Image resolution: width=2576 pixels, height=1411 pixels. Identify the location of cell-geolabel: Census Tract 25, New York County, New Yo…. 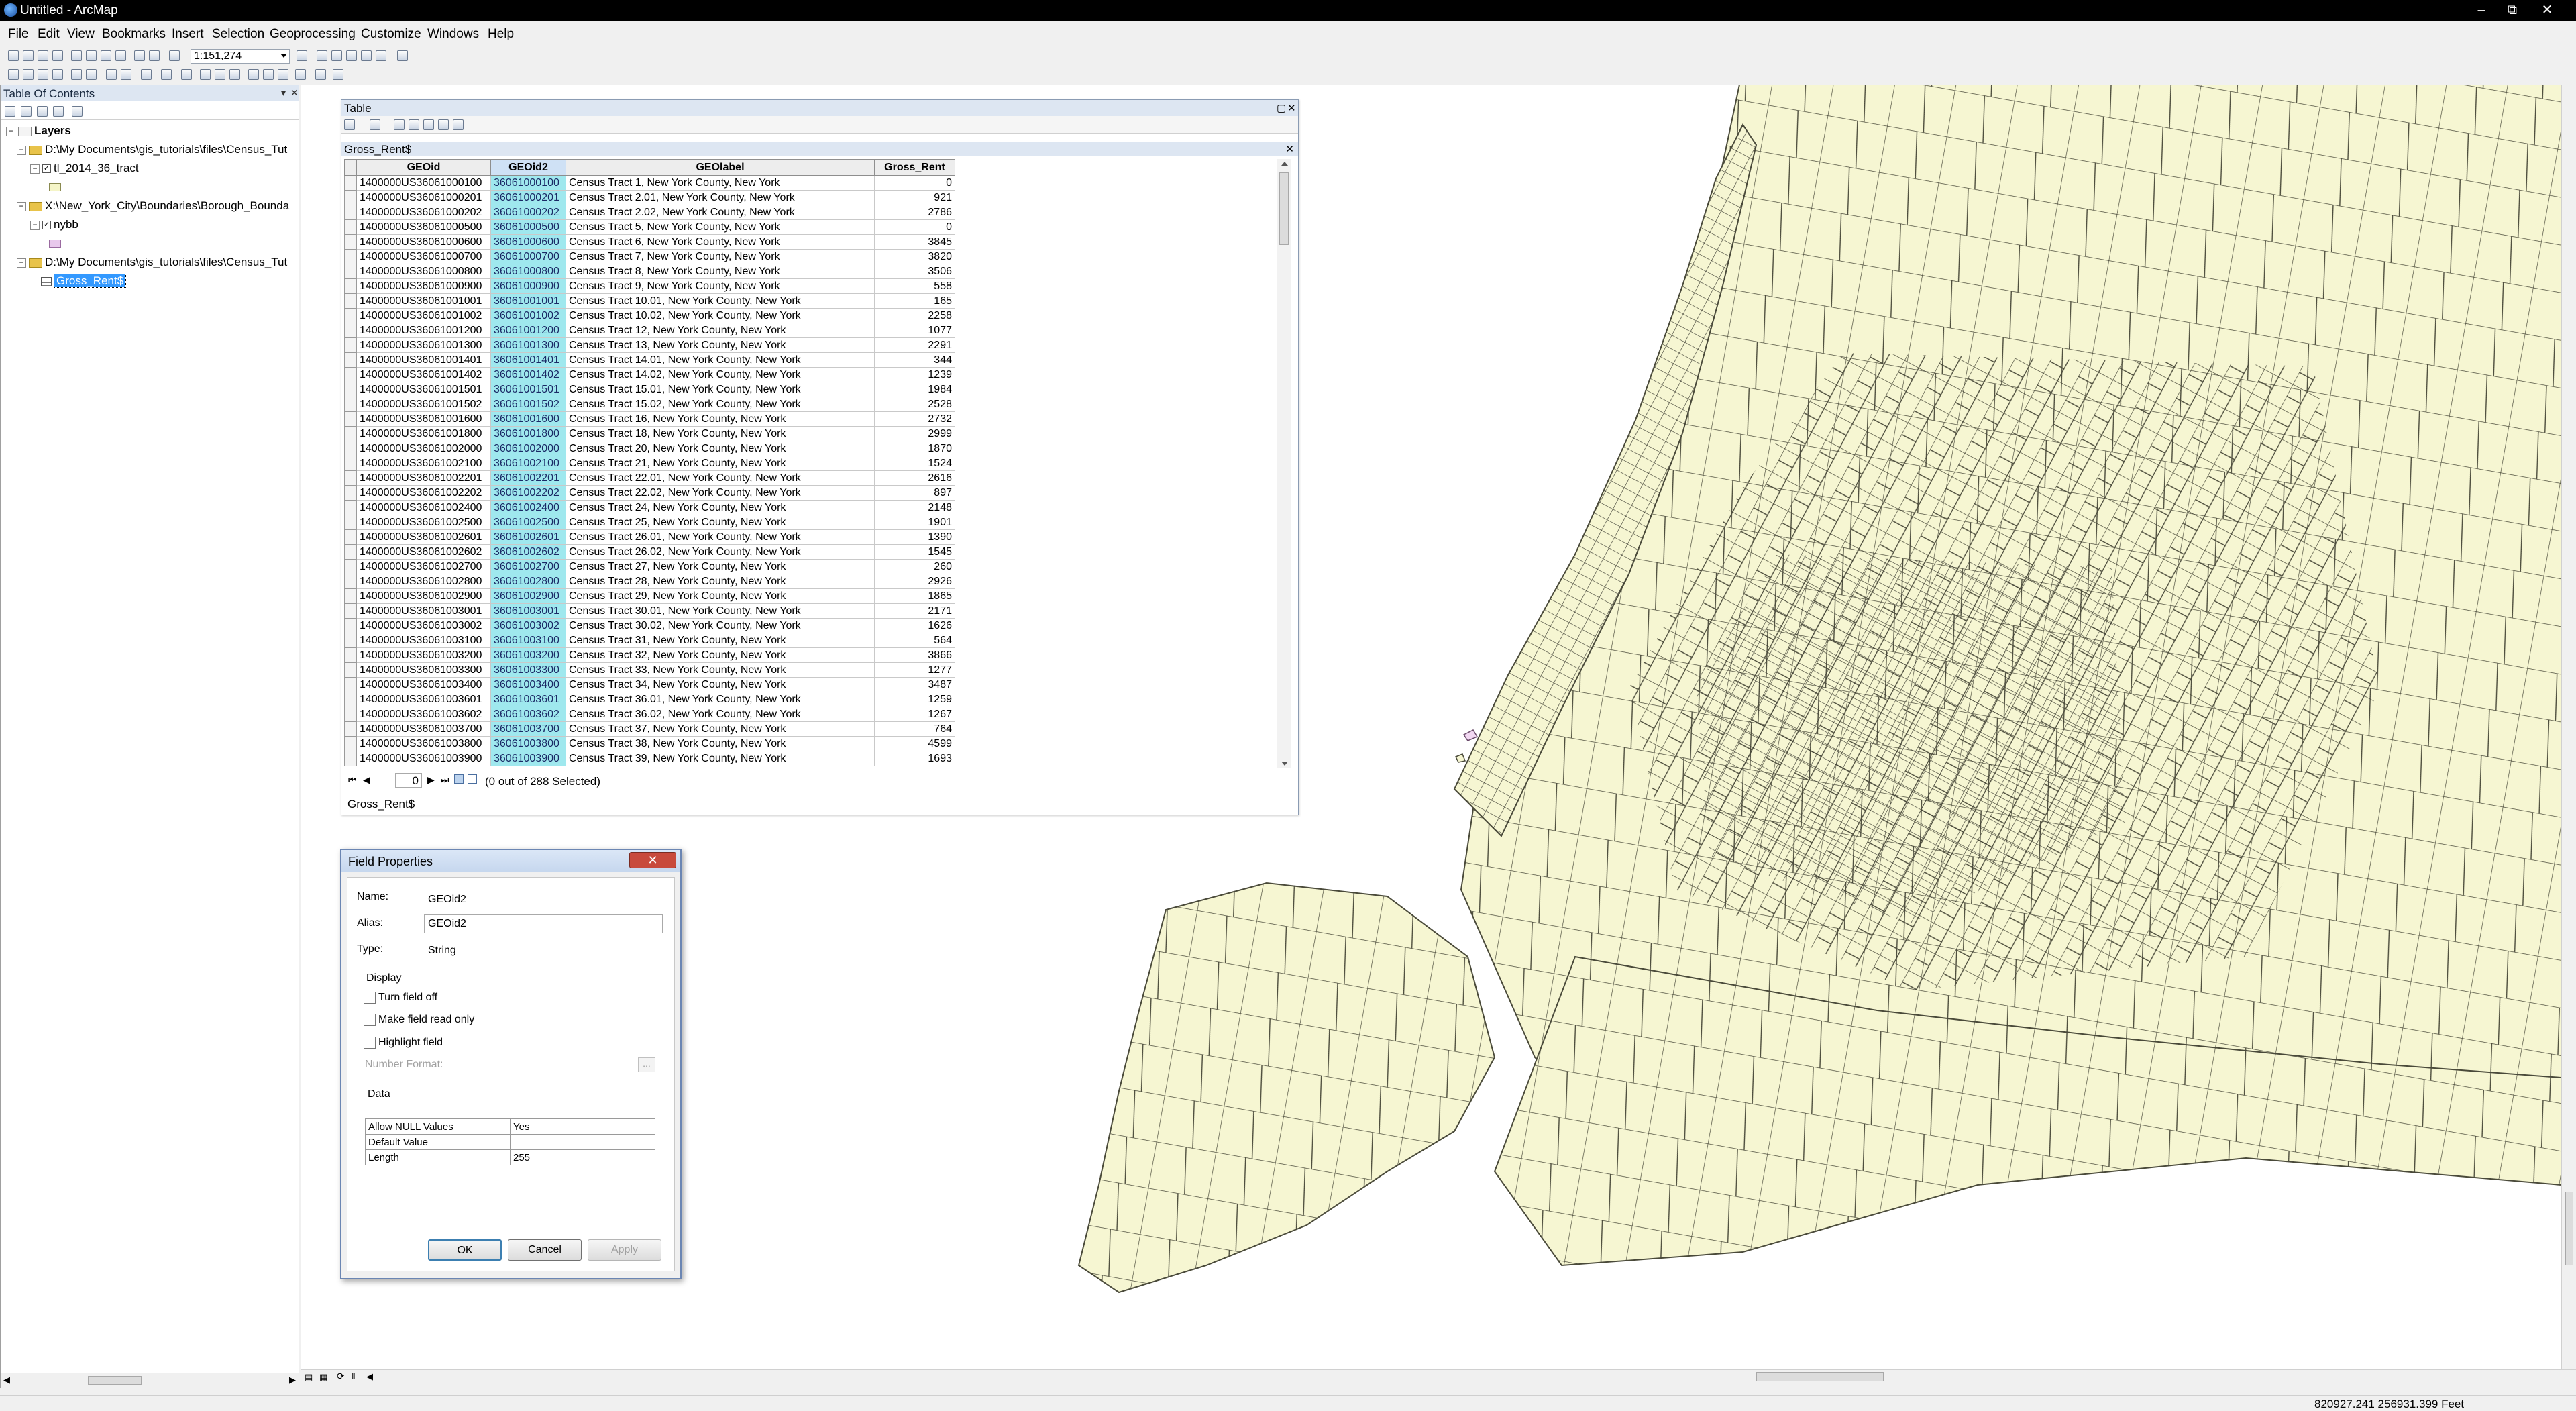
(720, 522).